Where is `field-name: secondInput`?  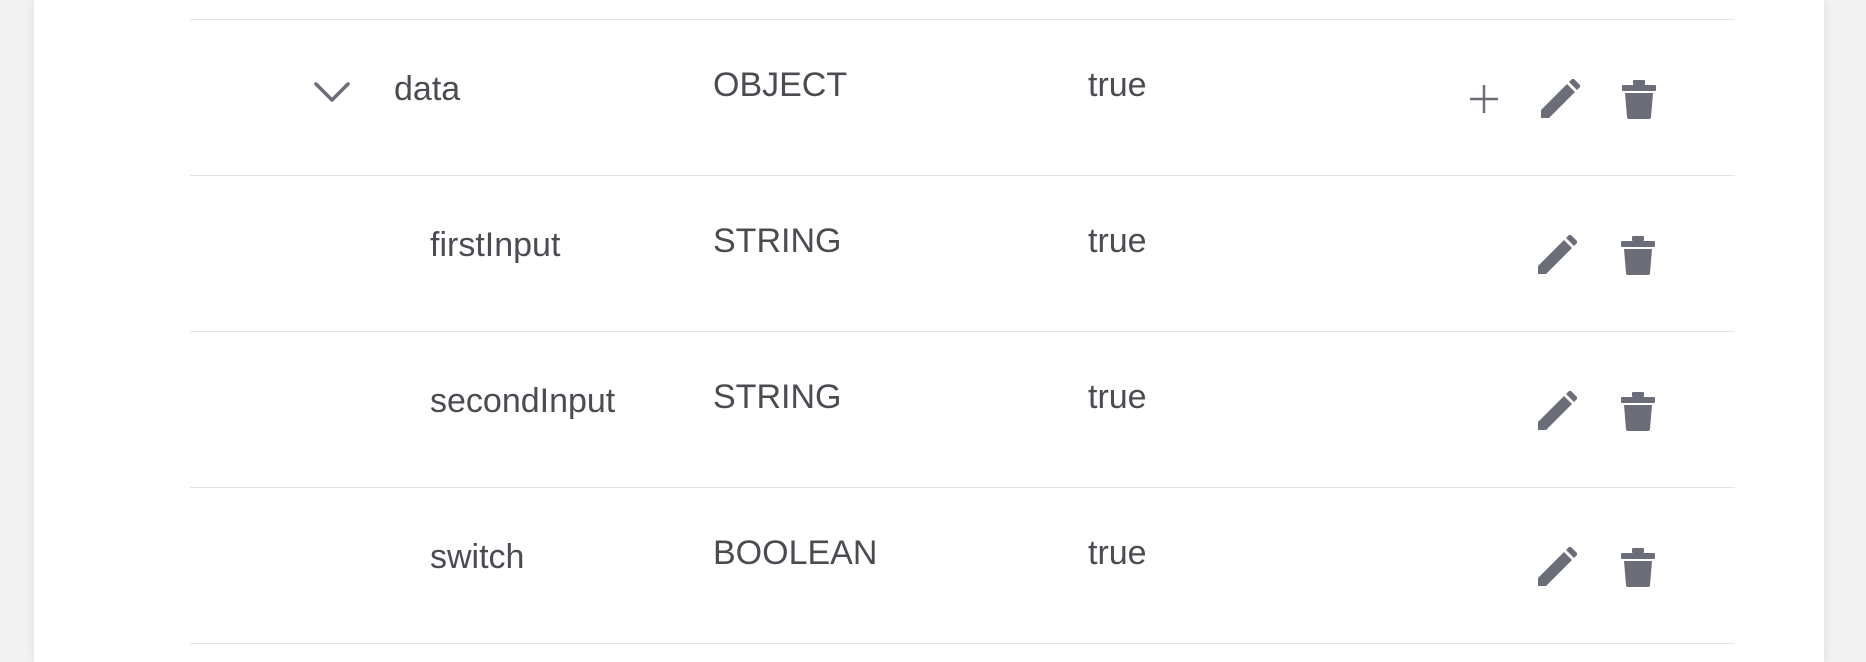 field-name: secondInput is located at coordinates (523, 401).